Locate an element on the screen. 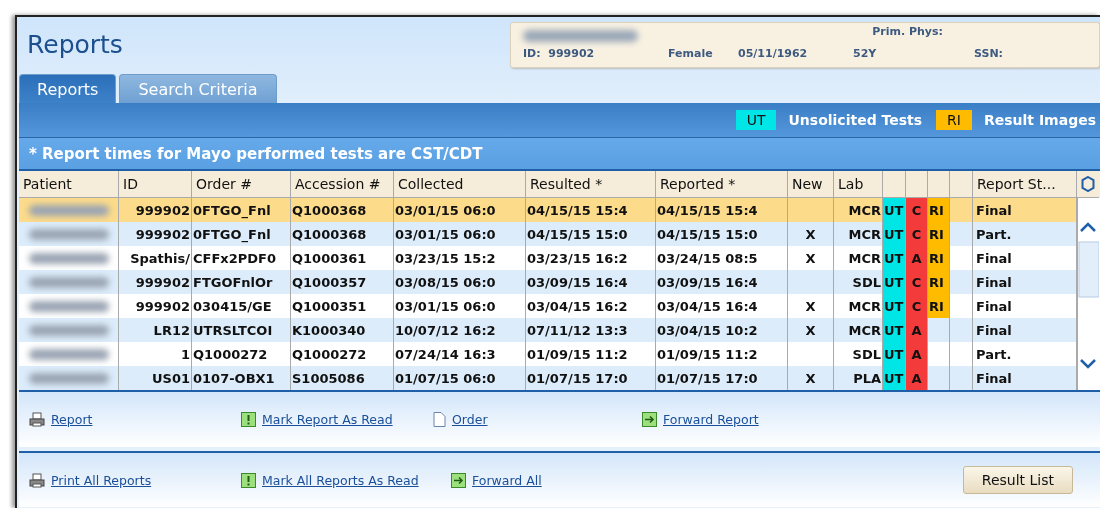 This screenshot has width=1100, height=508. table-cell: LR12 is located at coordinates (171, 330).